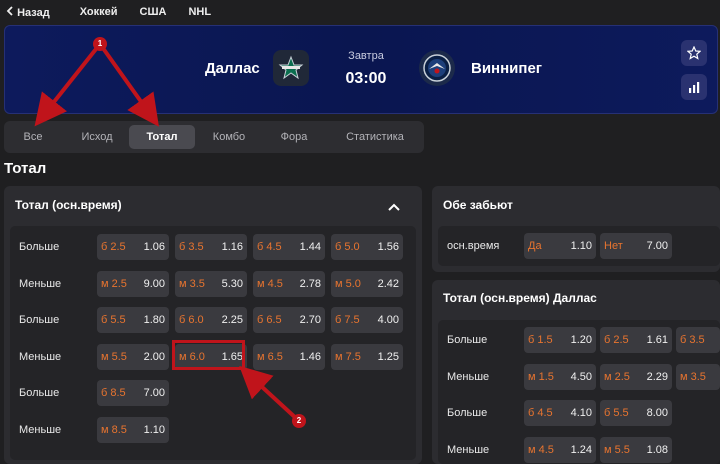 The height and width of the screenshot is (464, 720). I want to click on bet-odds: 1.61, so click(657, 340).